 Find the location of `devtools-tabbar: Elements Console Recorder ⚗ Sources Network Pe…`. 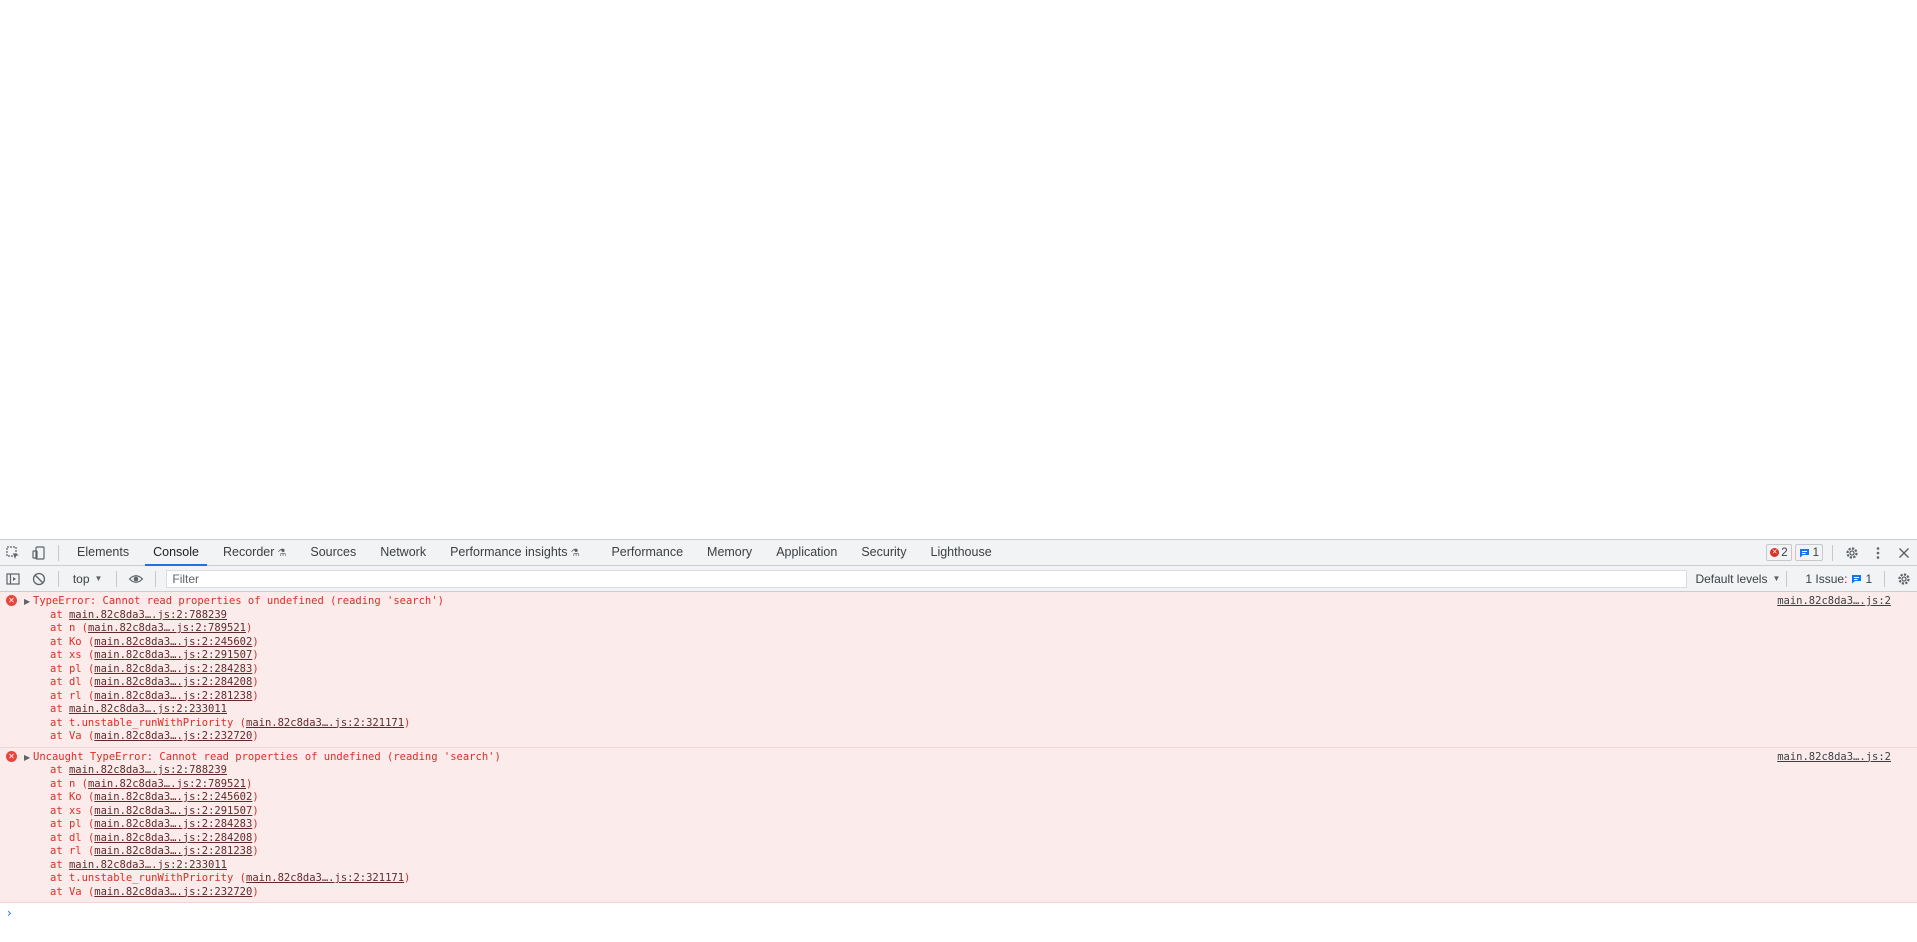

devtools-tabbar: Elements Console Recorder ⚗ Sources Network Pe… is located at coordinates (958, 552).